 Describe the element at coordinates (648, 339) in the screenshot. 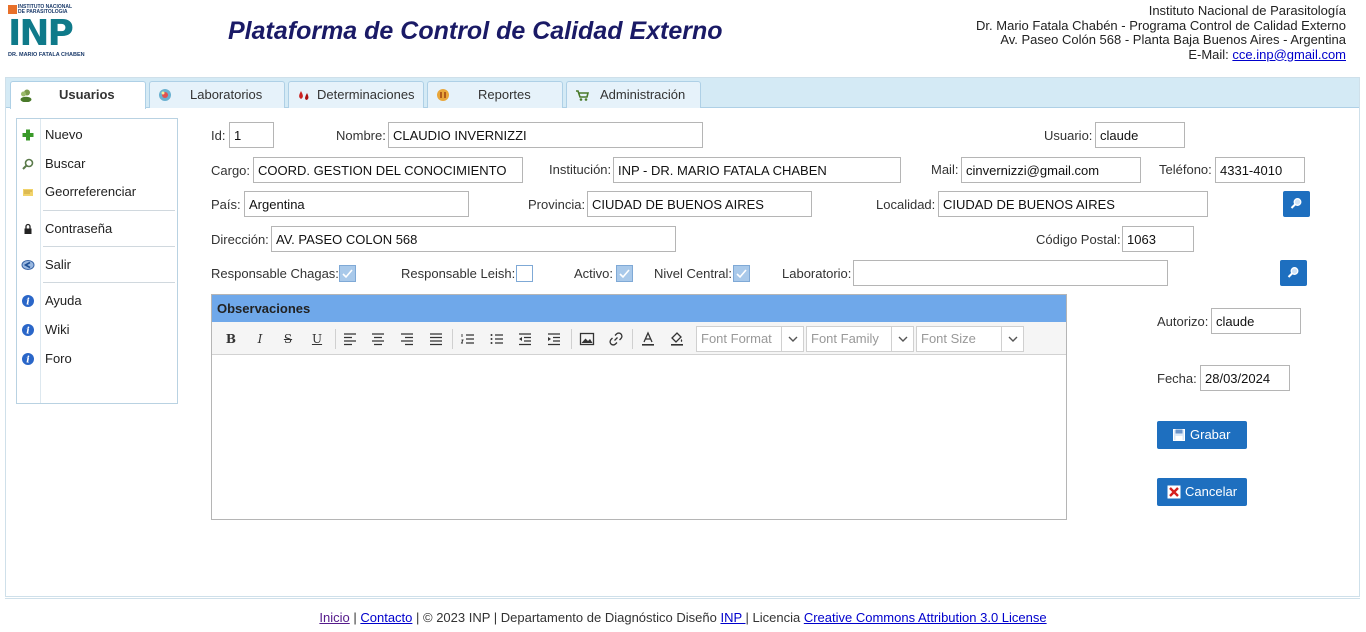

I see `text-color-icon` at that location.